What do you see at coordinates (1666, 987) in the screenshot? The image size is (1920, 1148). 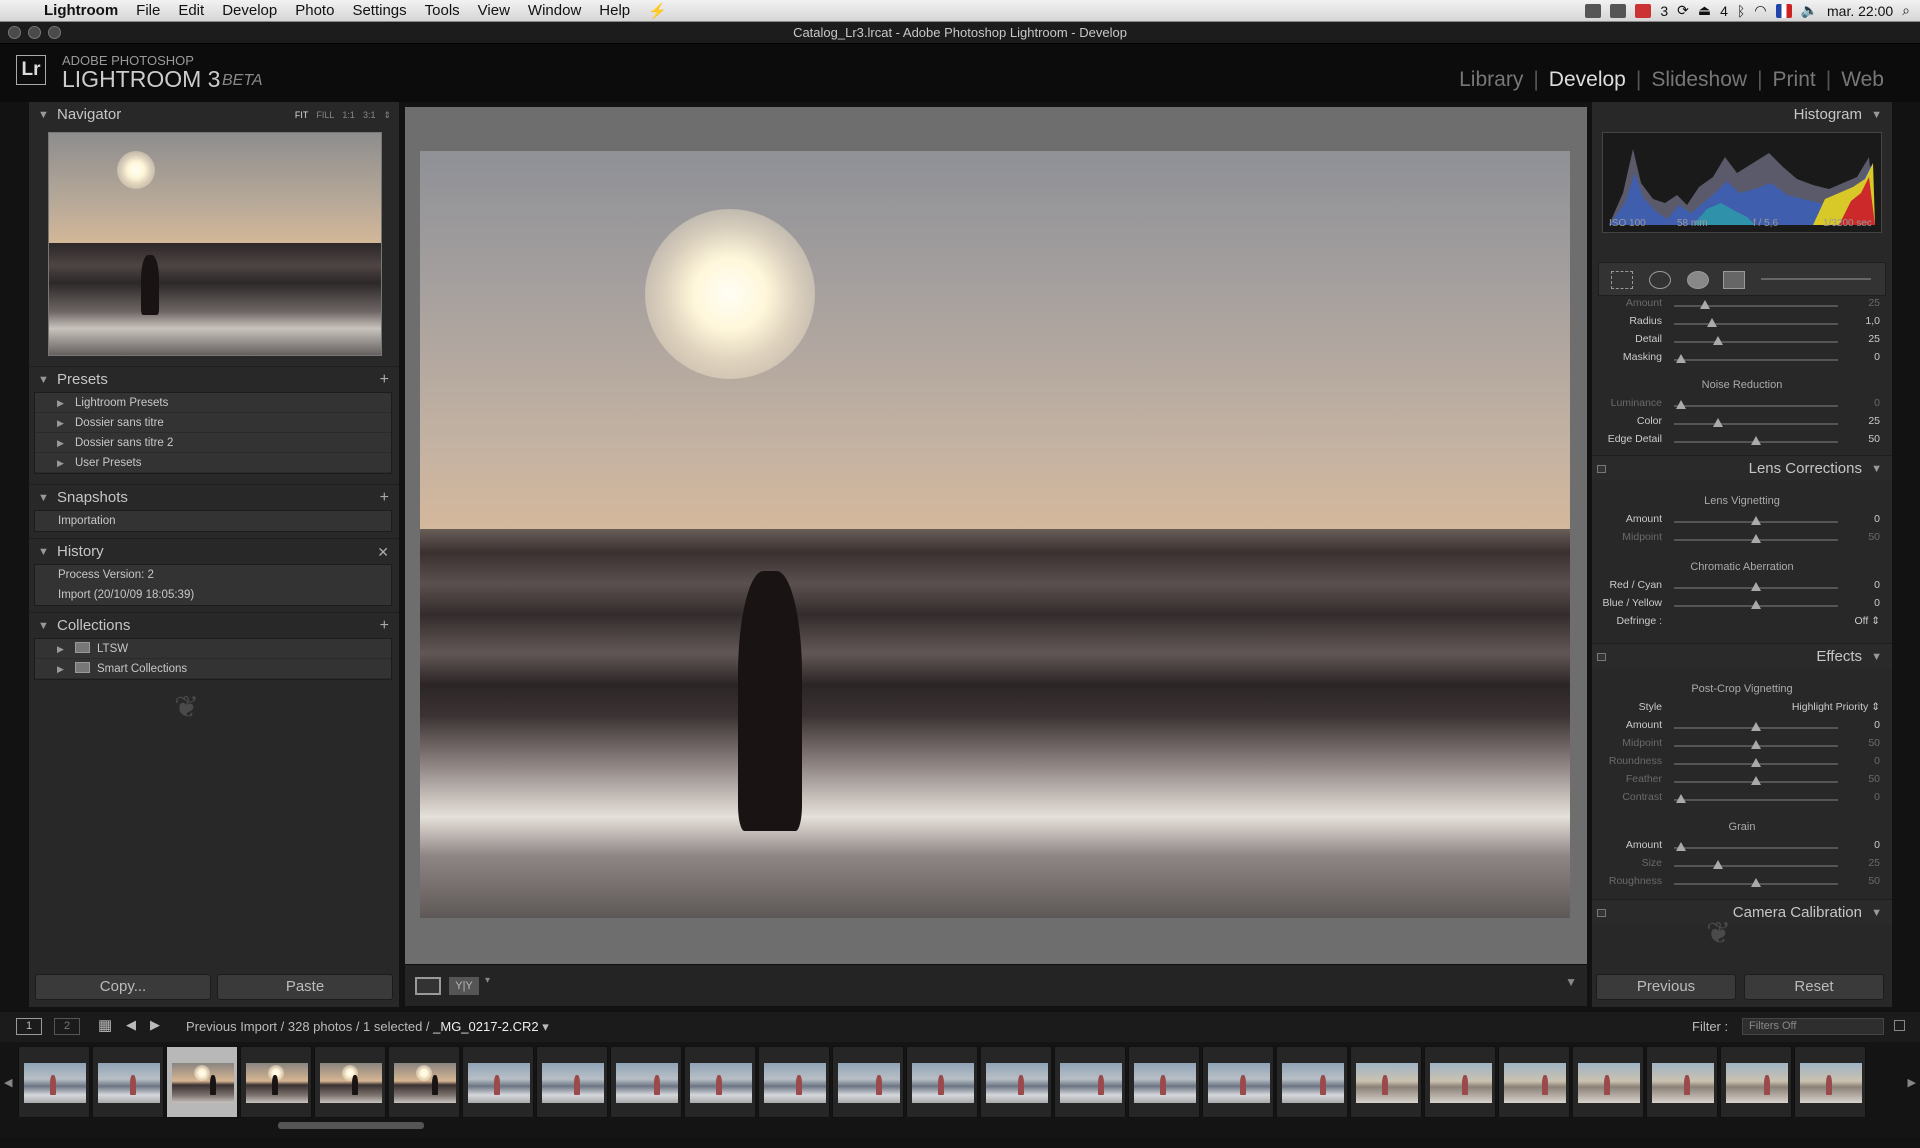 I see `previous-button: Previous` at bounding box center [1666, 987].